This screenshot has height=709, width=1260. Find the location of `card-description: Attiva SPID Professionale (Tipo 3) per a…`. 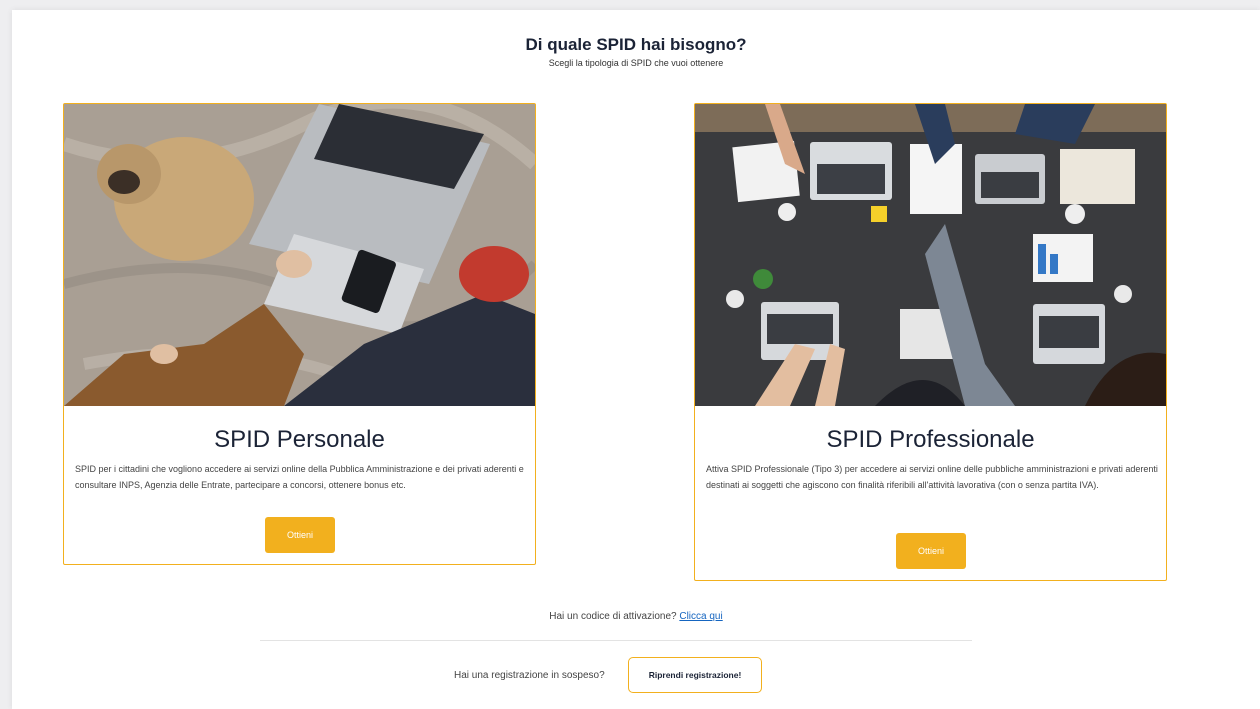

card-description: Attiva SPID Professionale (Tipo 3) per a… is located at coordinates (932, 477).